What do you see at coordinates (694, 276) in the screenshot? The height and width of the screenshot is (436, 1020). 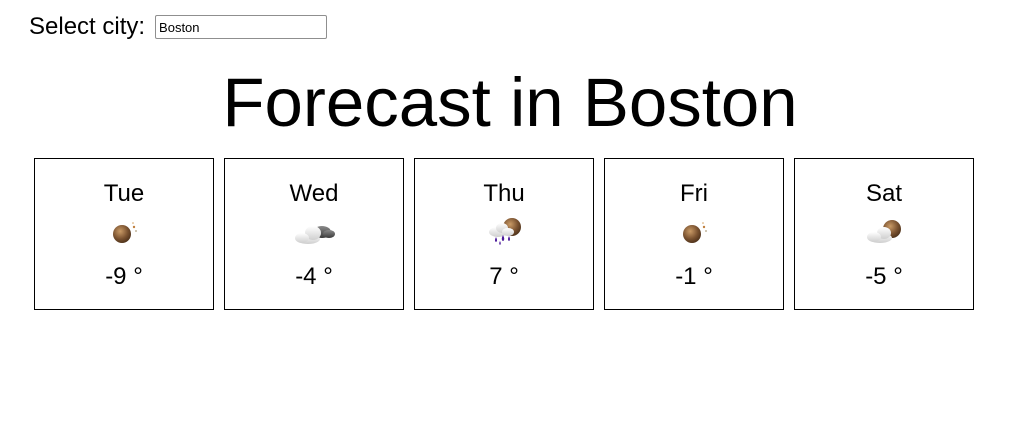 I see `forecast-temp: -1 °` at bounding box center [694, 276].